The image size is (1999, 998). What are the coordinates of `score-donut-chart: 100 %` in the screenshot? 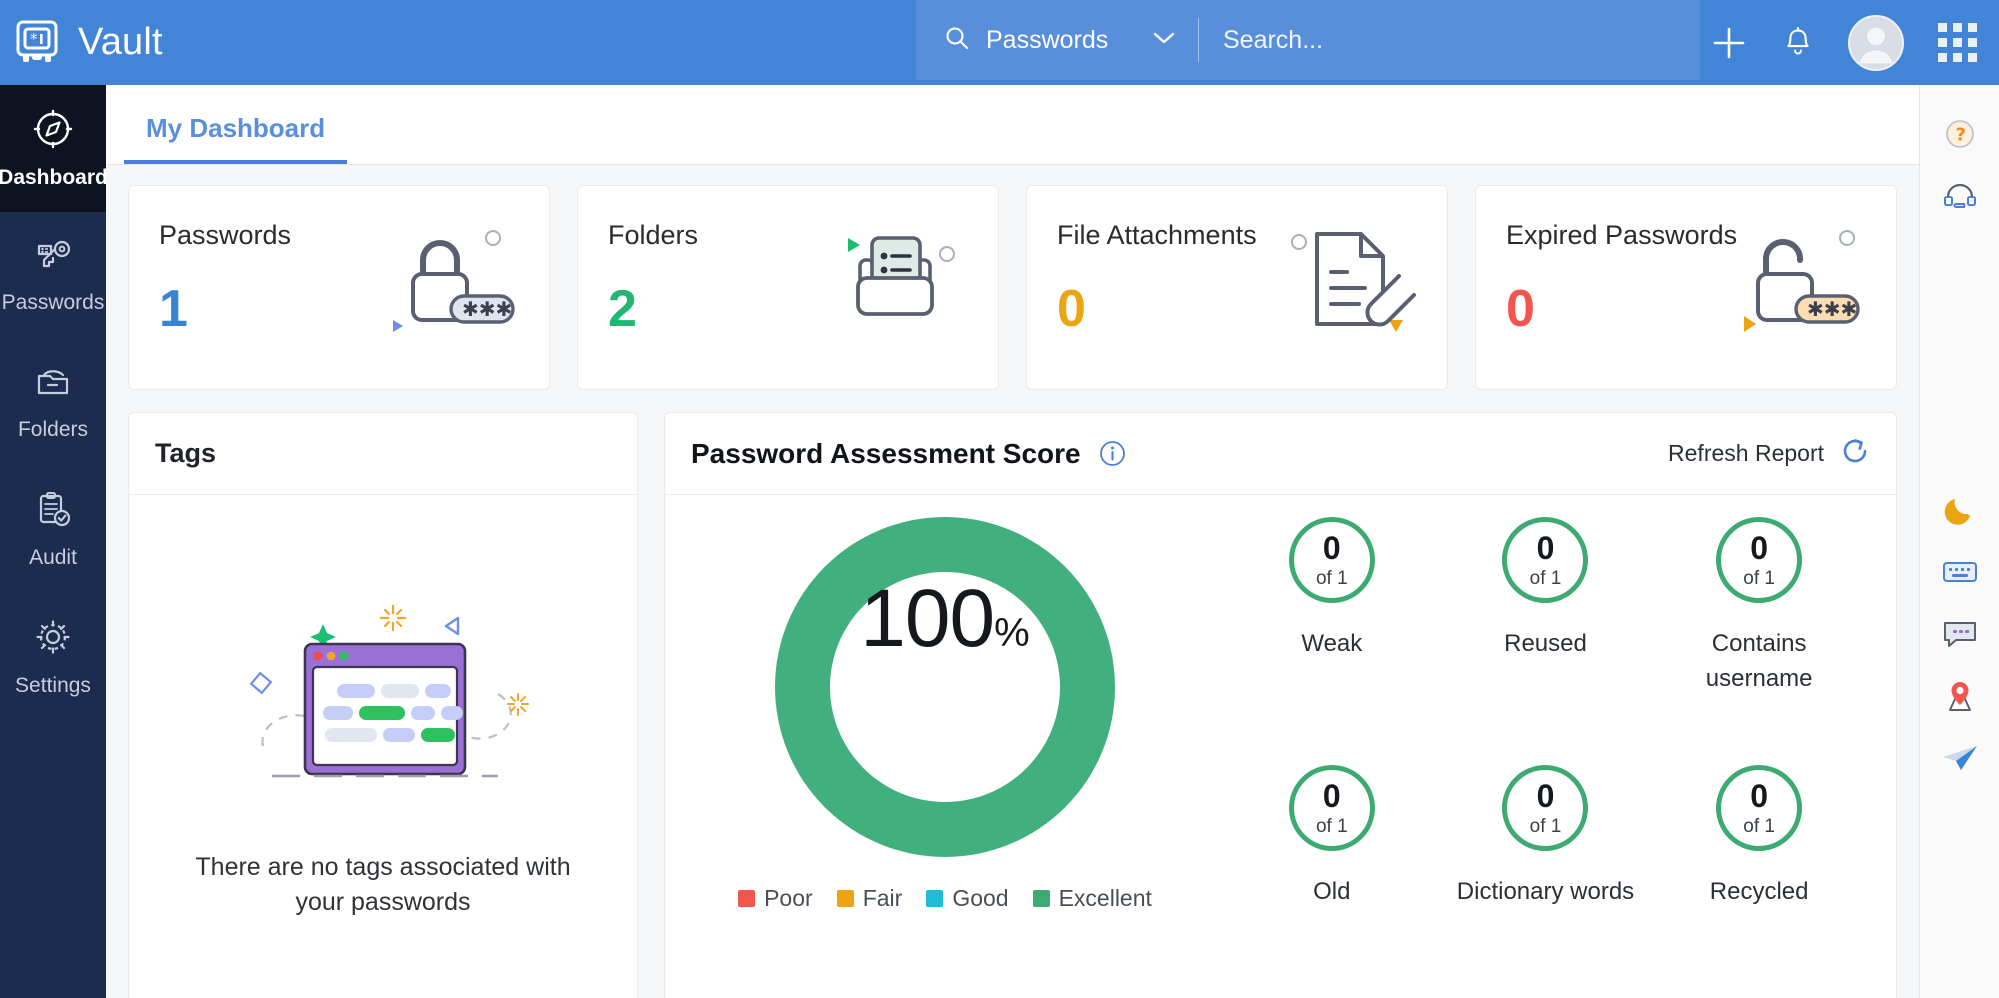 It's located at (945, 687).